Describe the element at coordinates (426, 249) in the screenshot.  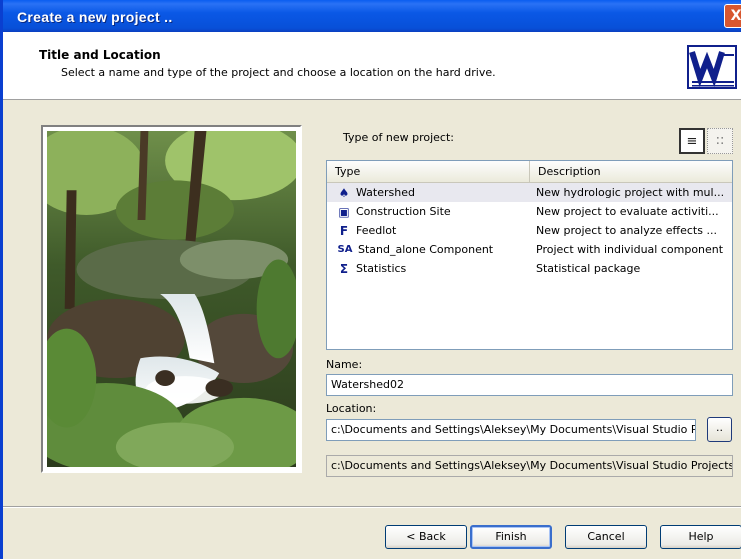
I see `item-type: Stand_alone Component` at that location.